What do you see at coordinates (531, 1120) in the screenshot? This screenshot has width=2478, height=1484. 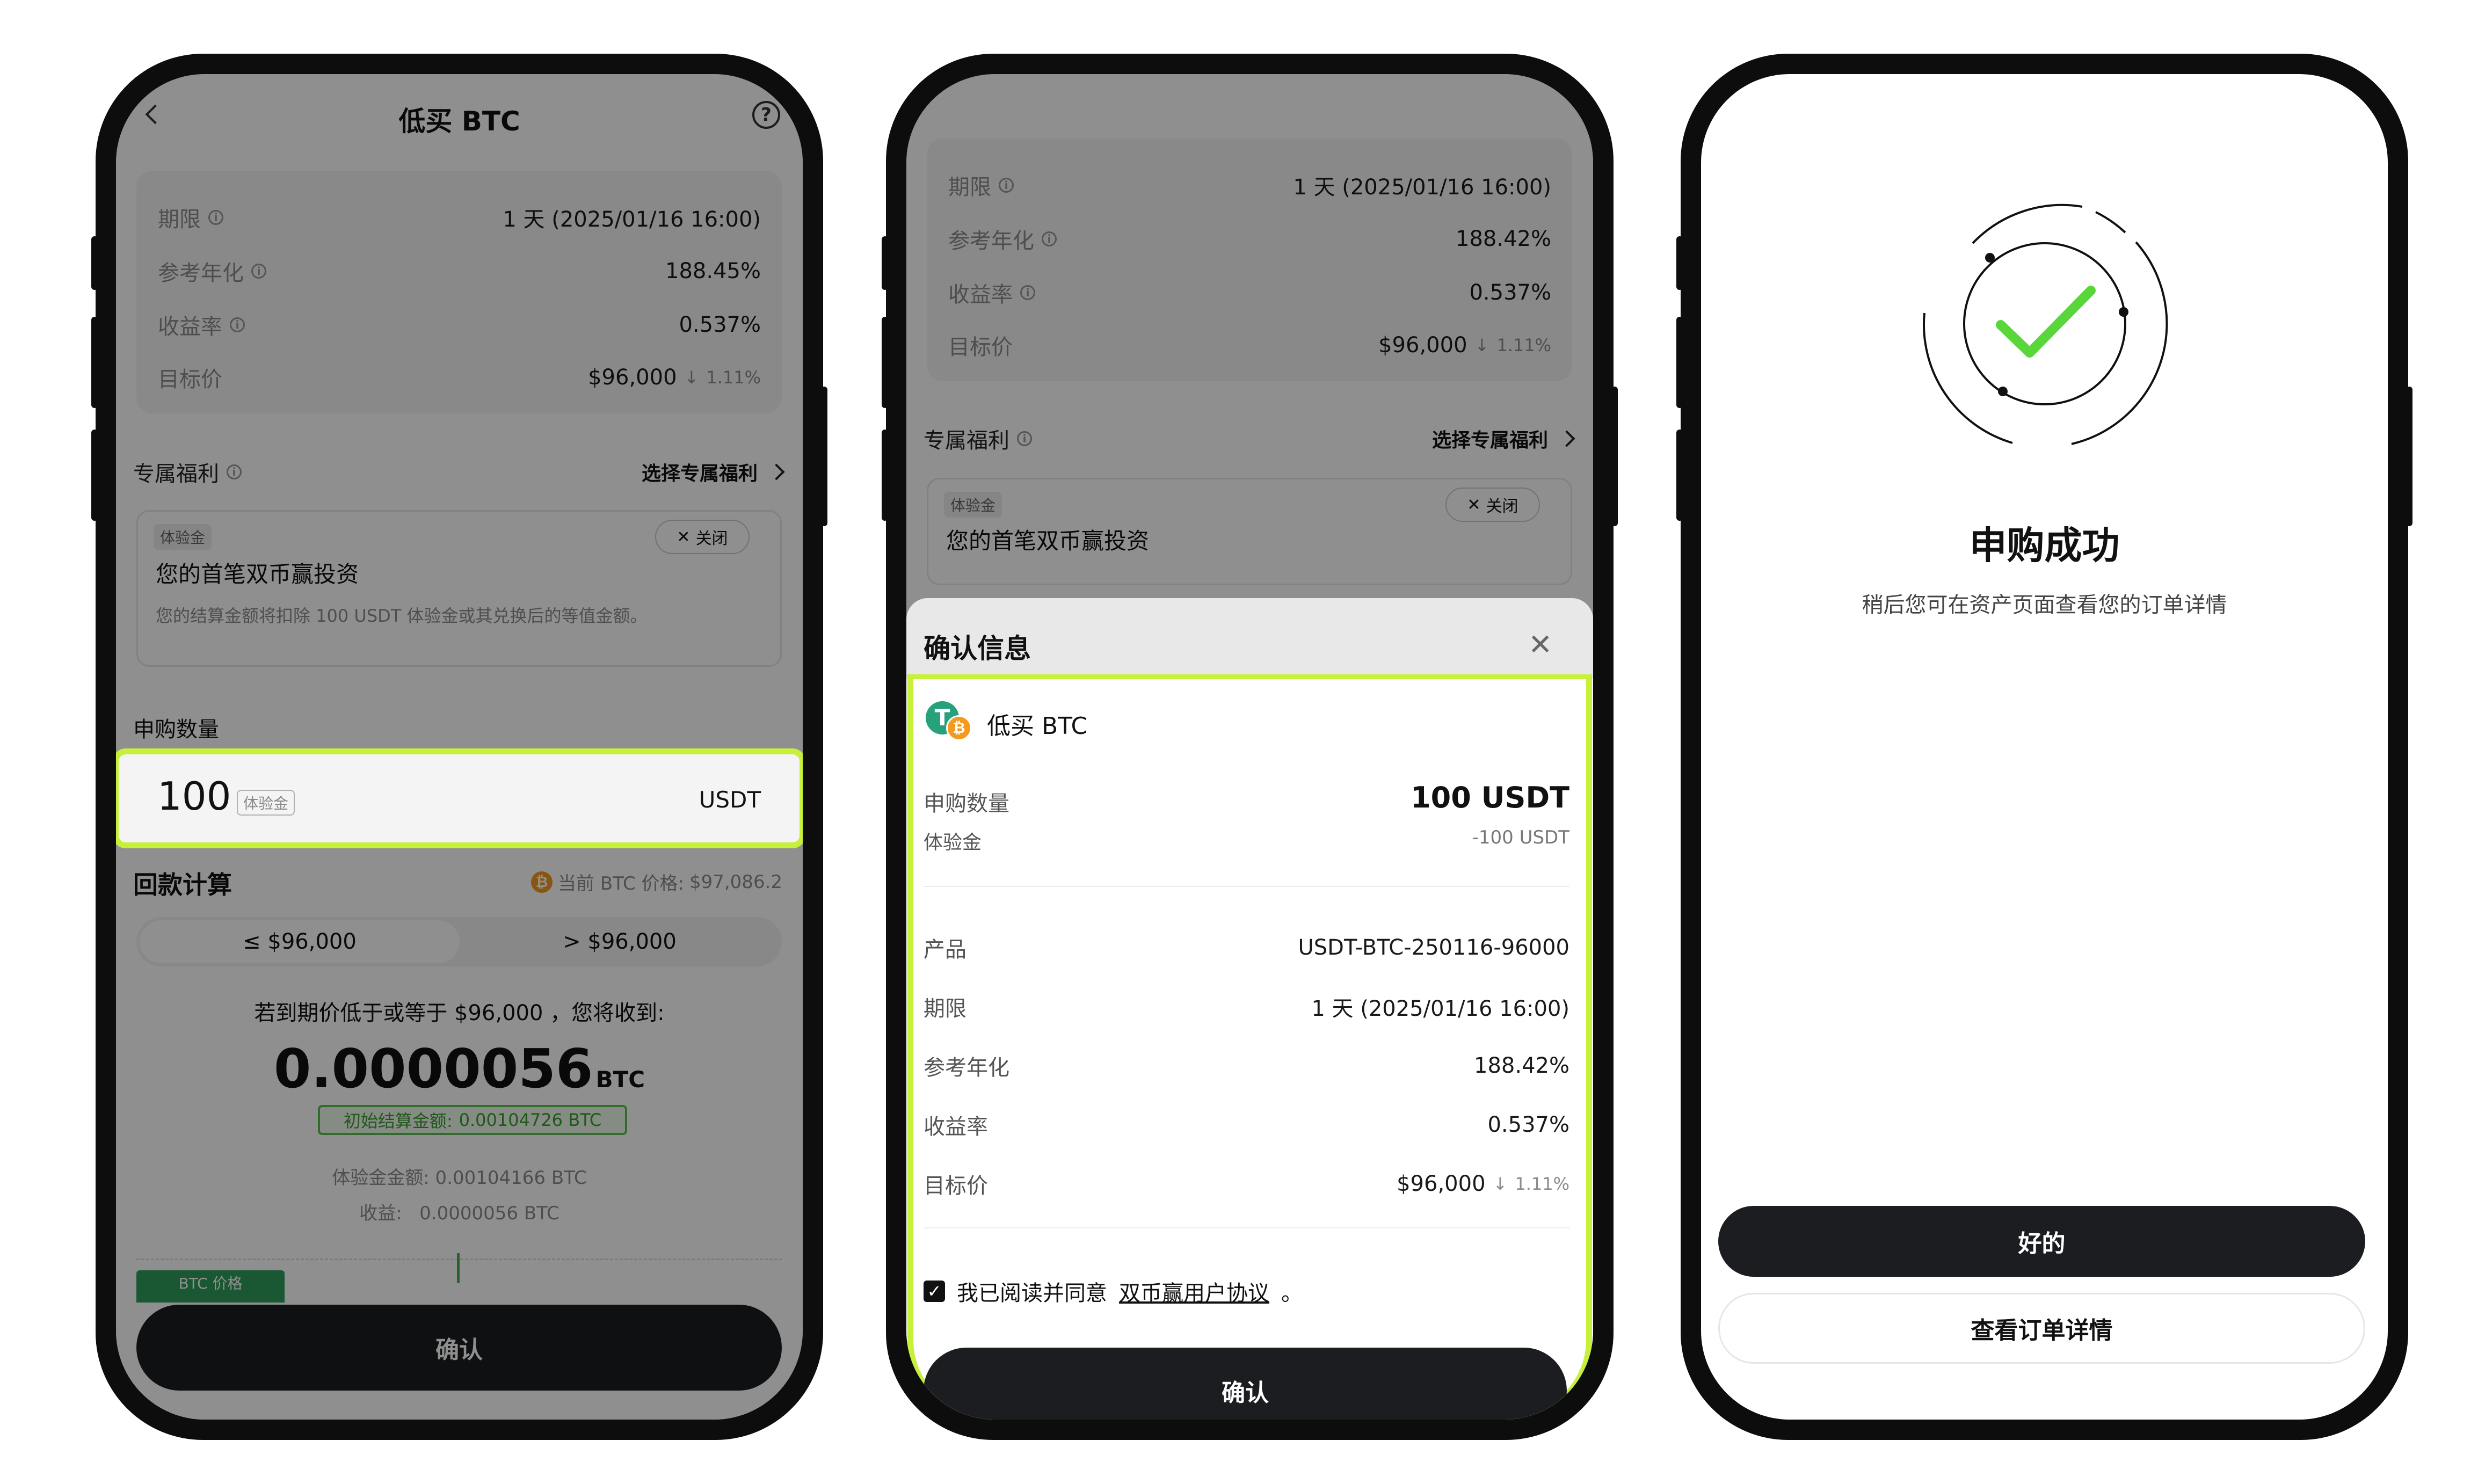 I see `initial-value: 0.00104726 BTC` at bounding box center [531, 1120].